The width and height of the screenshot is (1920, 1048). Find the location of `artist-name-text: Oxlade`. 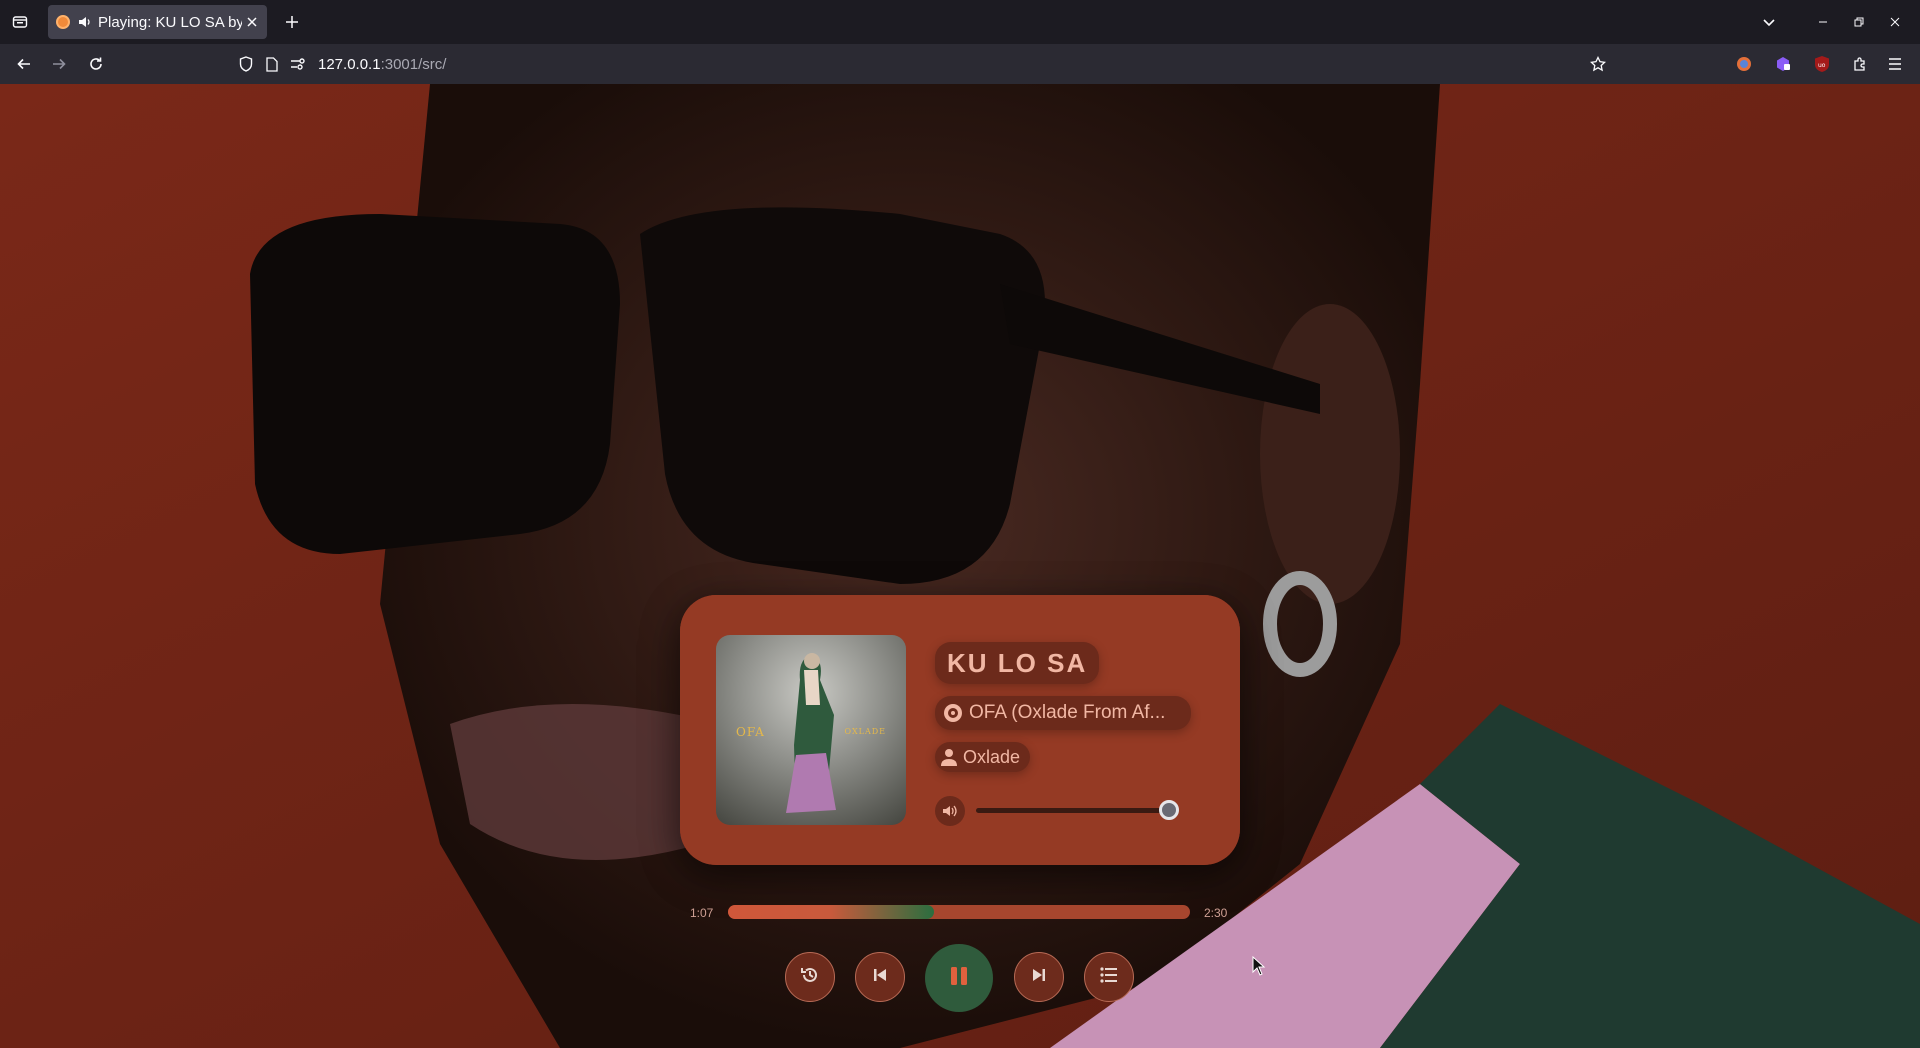

artist-name-text: Oxlade is located at coordinates (992, 756).